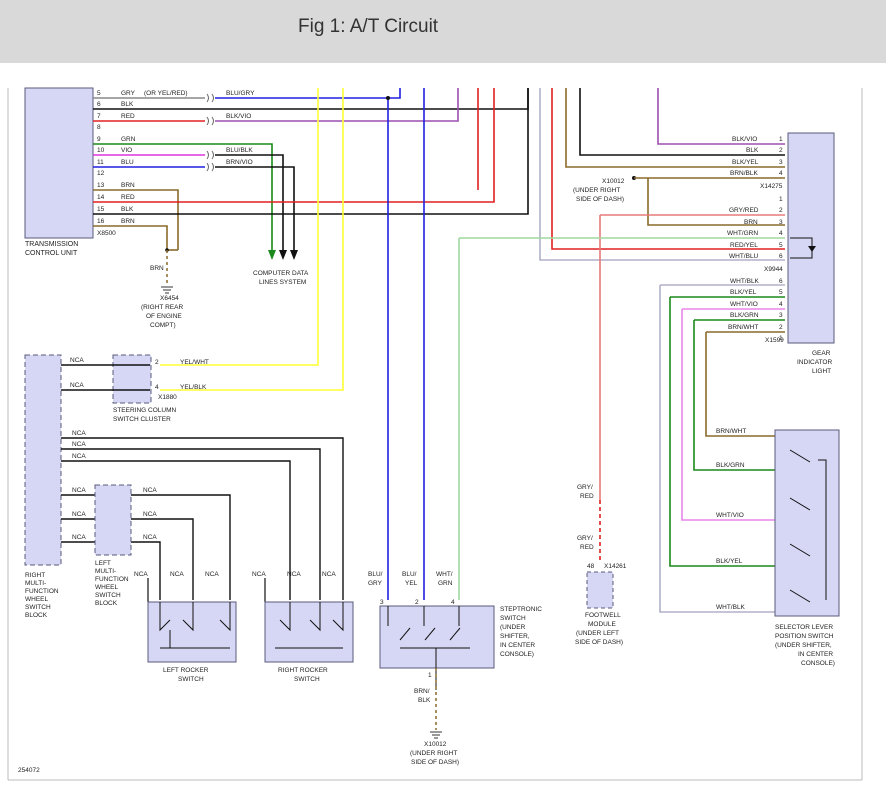  Describe the element at coordinates (101, 185) in the screenshot. I see `tcu-pin-num: 13` at that location.